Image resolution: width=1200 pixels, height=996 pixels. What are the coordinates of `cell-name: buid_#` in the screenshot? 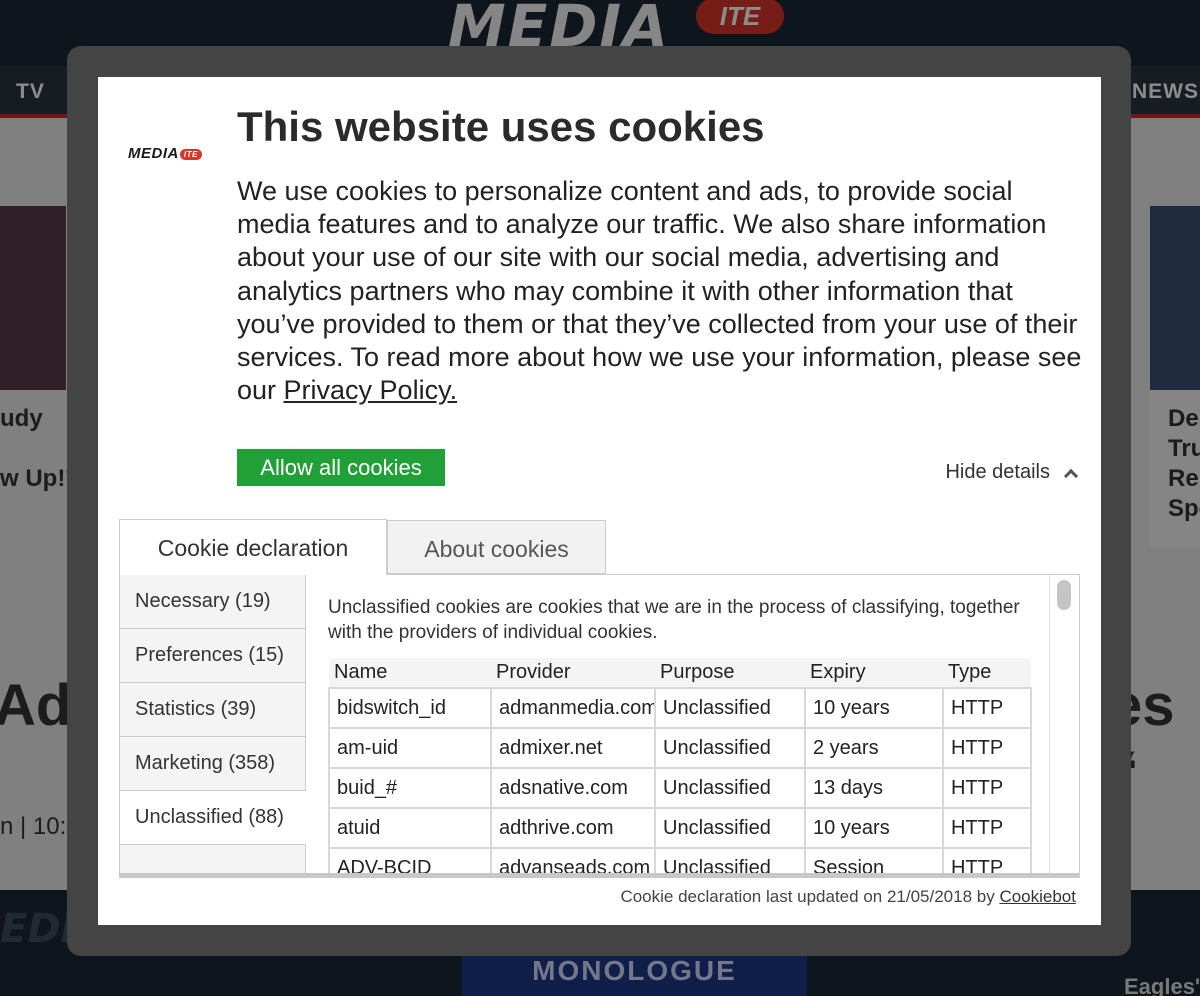 It's located at (410, 788).